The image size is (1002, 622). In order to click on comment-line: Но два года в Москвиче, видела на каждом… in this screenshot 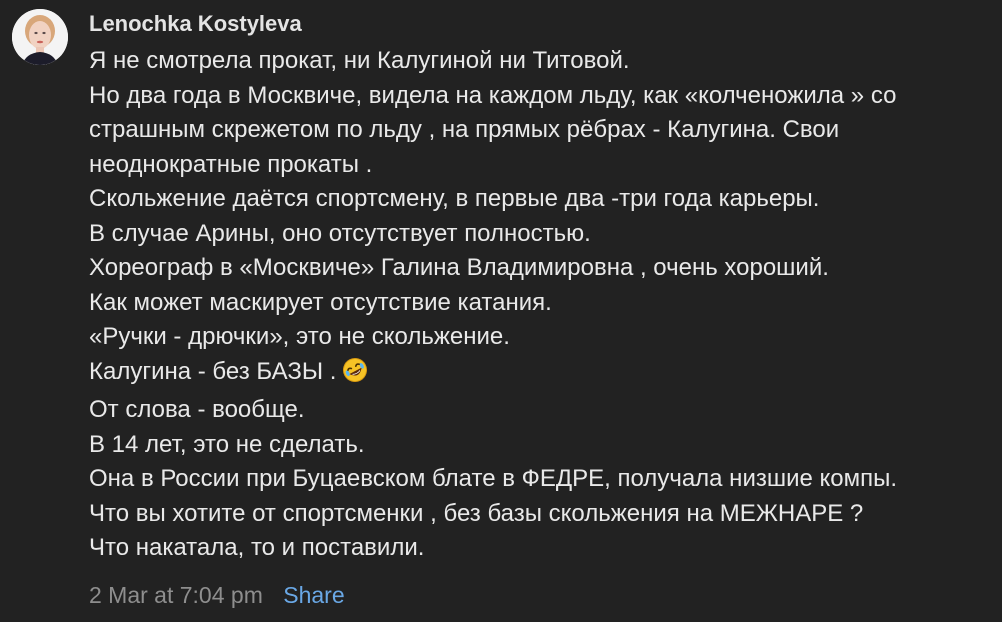, I will do `click(493, 95)`.